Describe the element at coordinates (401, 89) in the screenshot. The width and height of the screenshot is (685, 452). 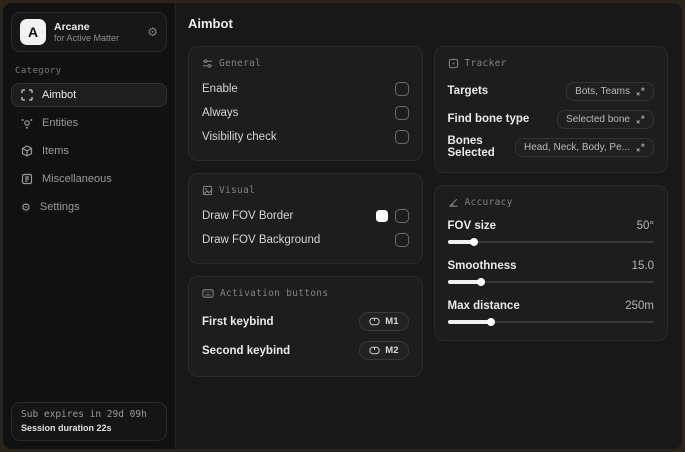
I see `enable-checkbox` at that location.